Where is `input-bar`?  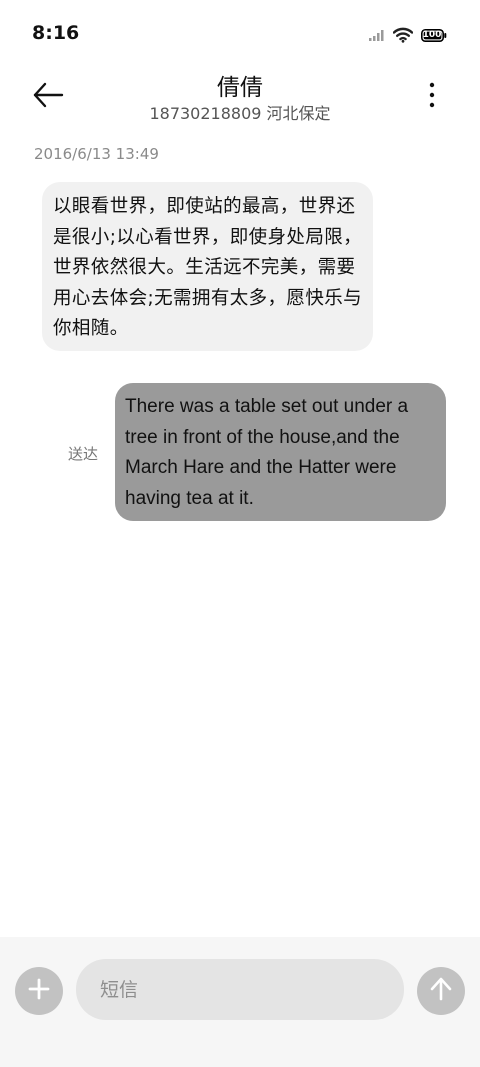
input-bar is located at coordinates (240, 1002).